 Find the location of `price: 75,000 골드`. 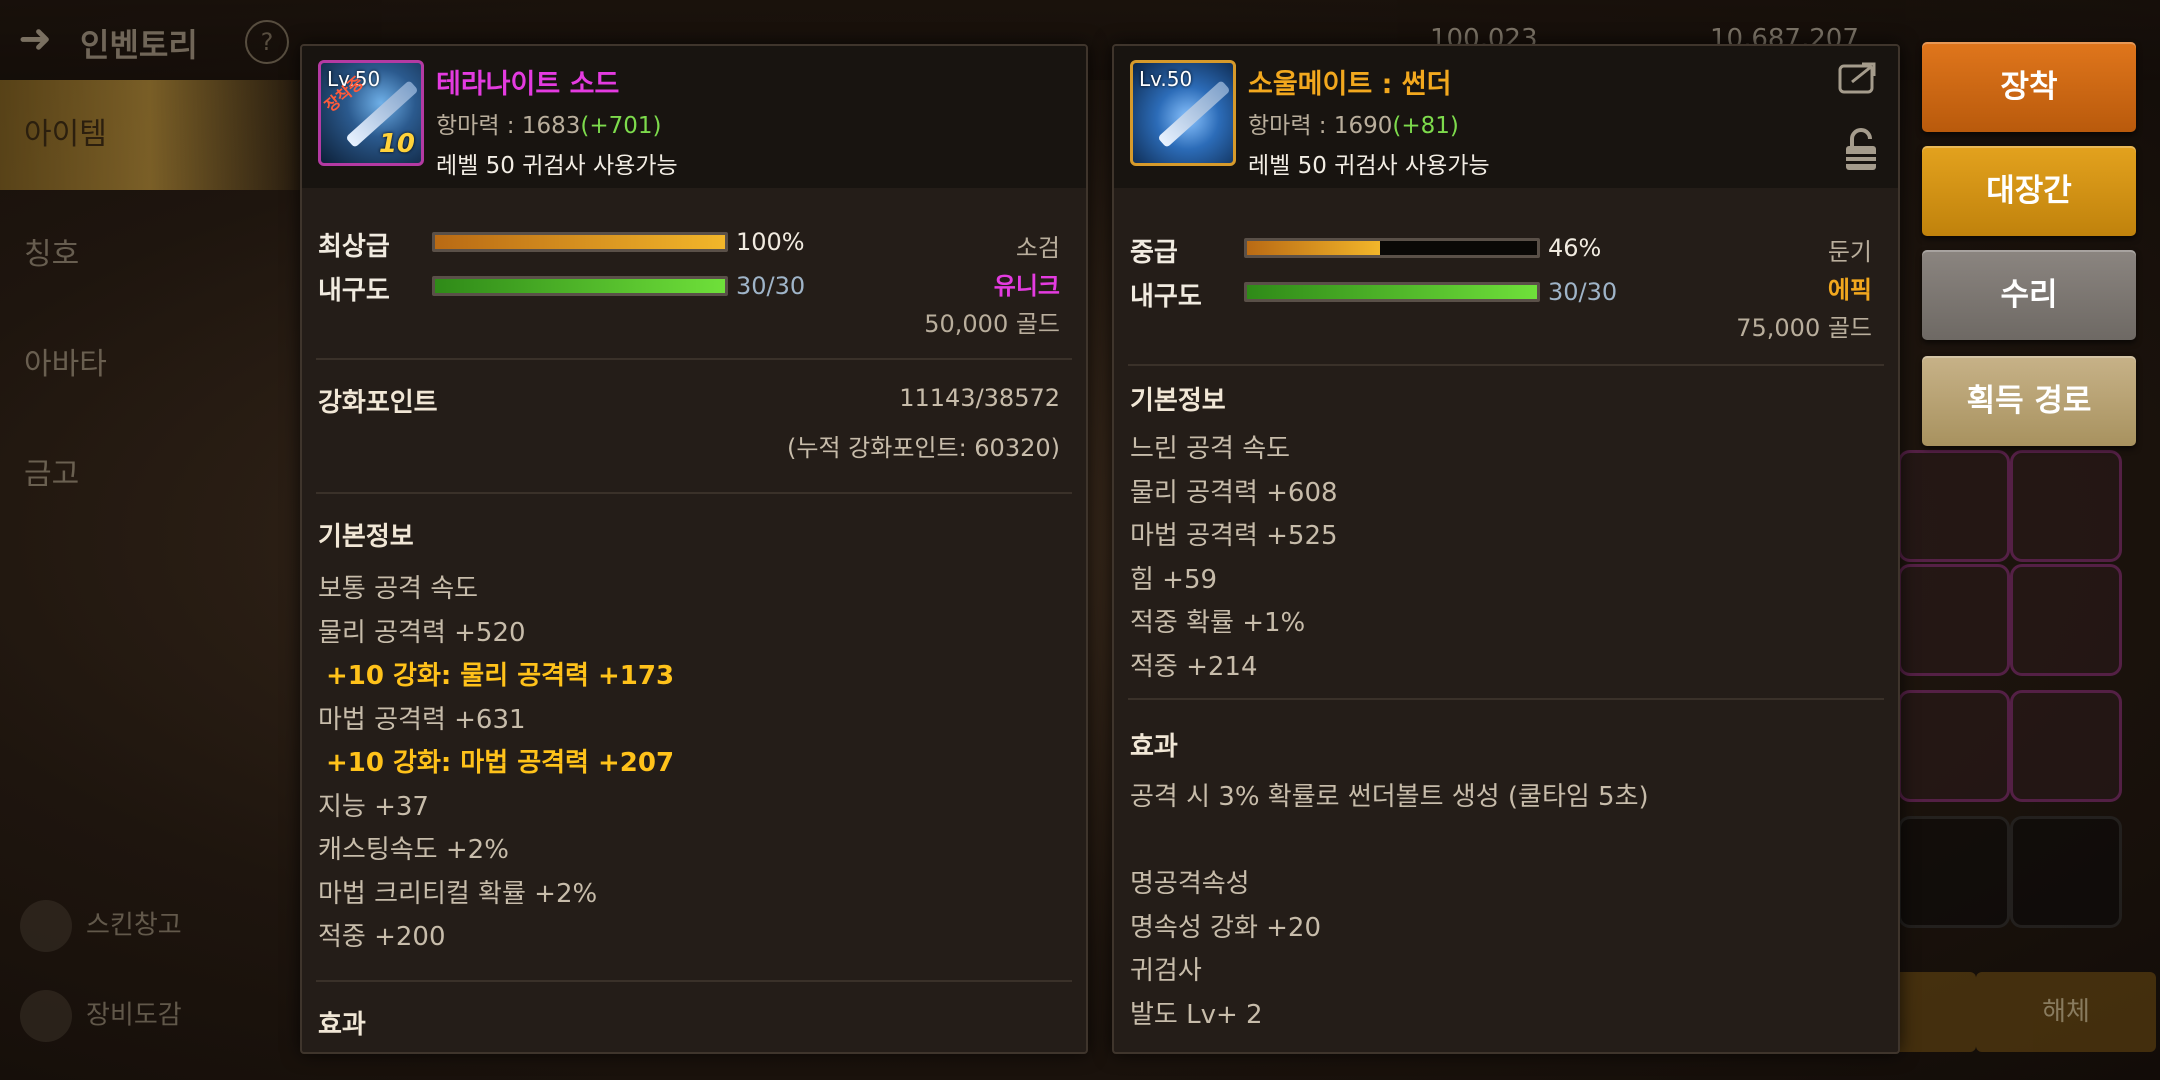

price: 75,000 골드 is located at coordinates (1804, 328).